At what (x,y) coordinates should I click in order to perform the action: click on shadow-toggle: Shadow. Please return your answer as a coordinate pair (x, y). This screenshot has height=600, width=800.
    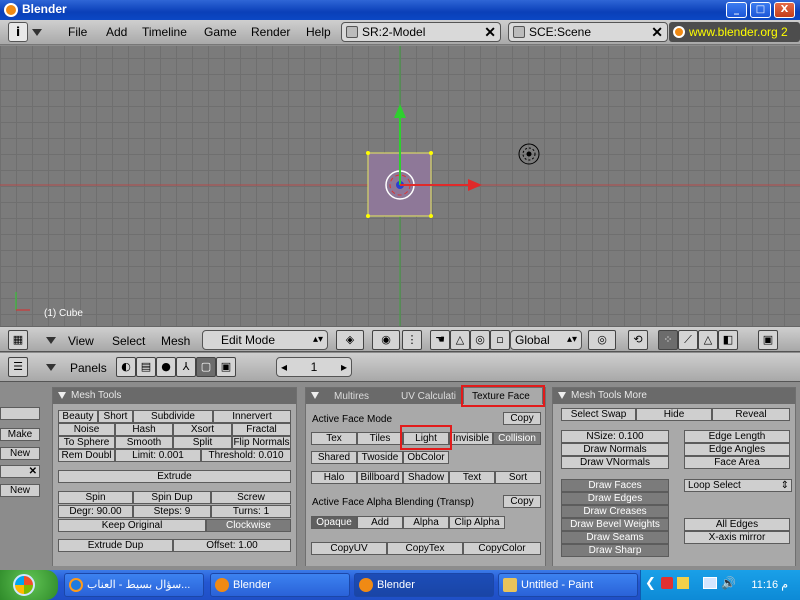
    Looking at the image, I should click on (426, 477).